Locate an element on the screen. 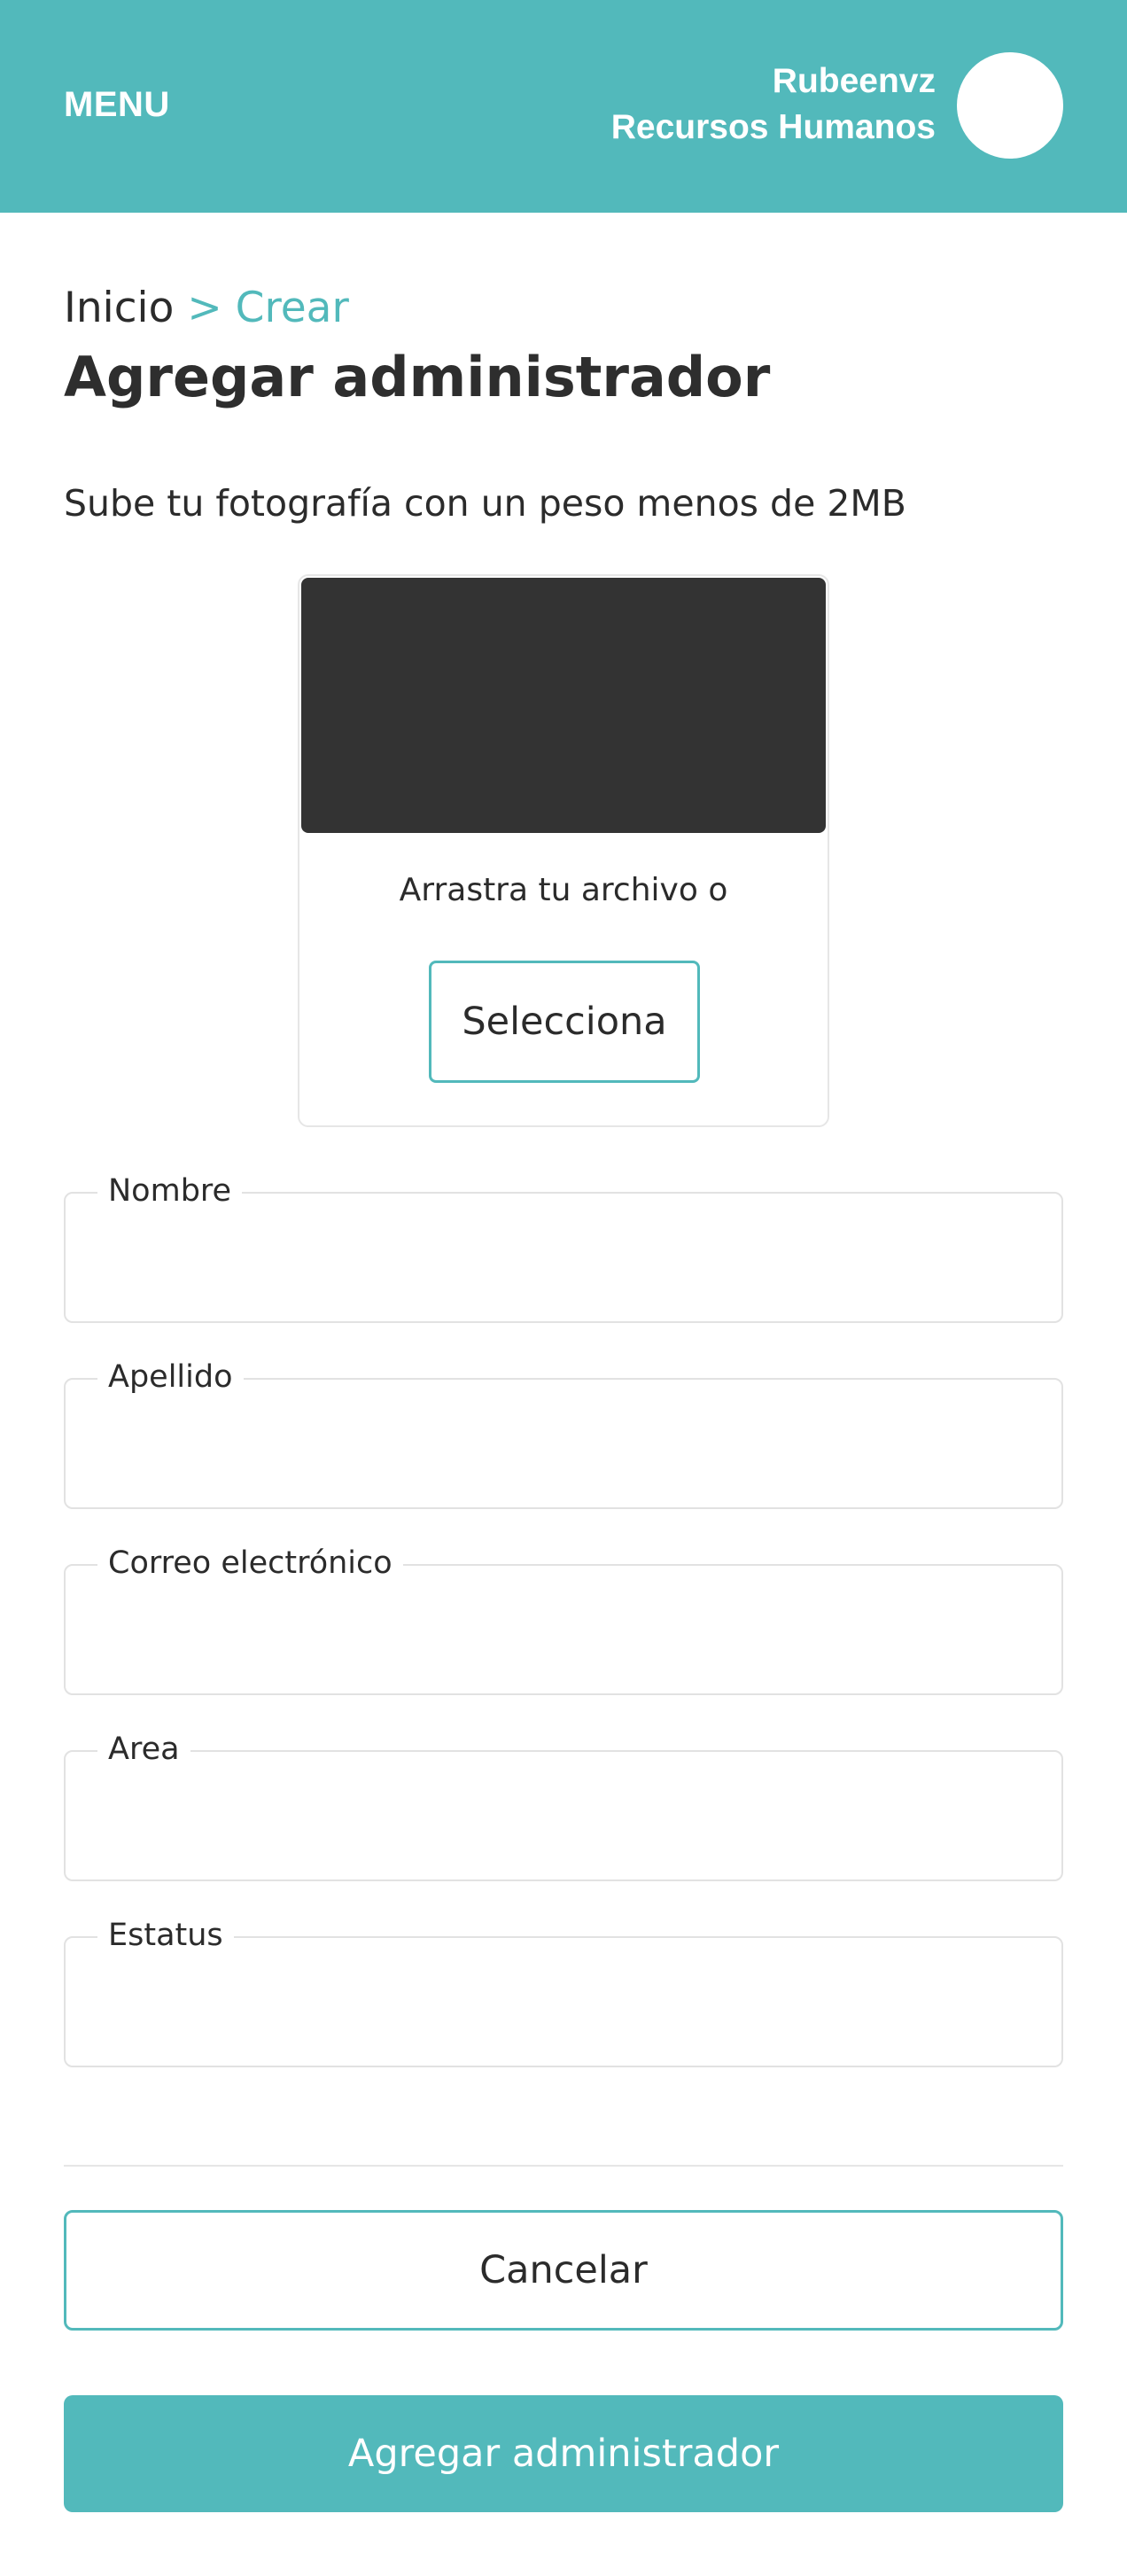 This screenshot has width=1127, height=2576. email-label: Correo electrónico is located at coordinates (250, 1563).